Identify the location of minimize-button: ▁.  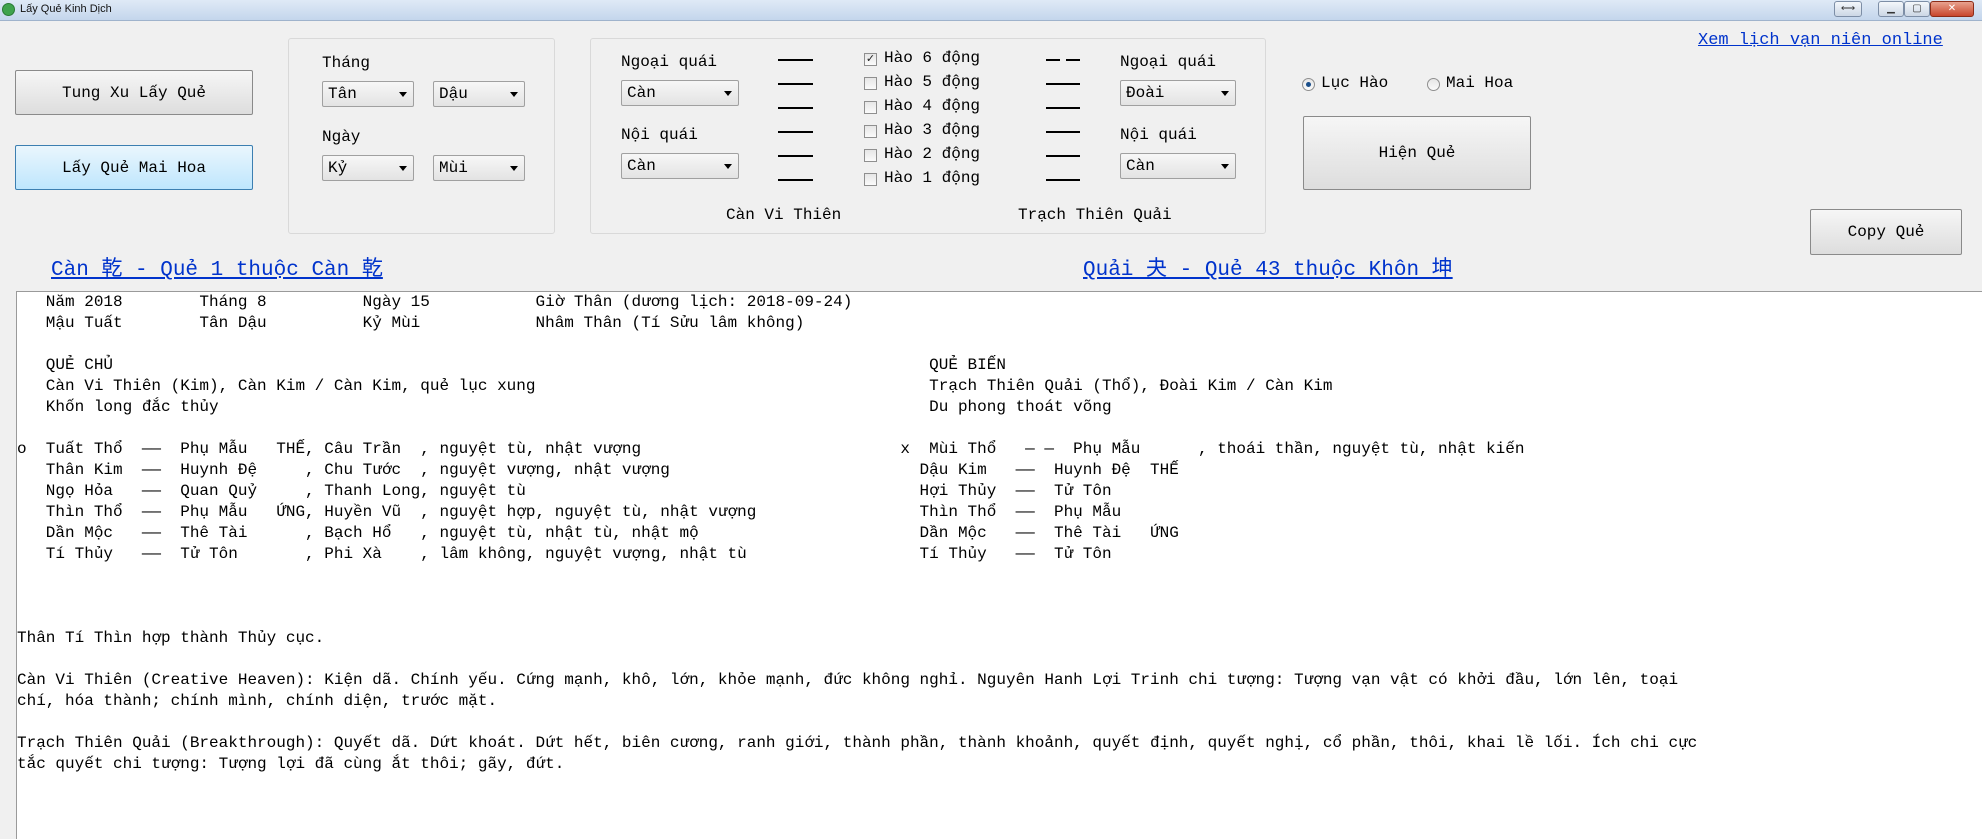
(1891, 9).